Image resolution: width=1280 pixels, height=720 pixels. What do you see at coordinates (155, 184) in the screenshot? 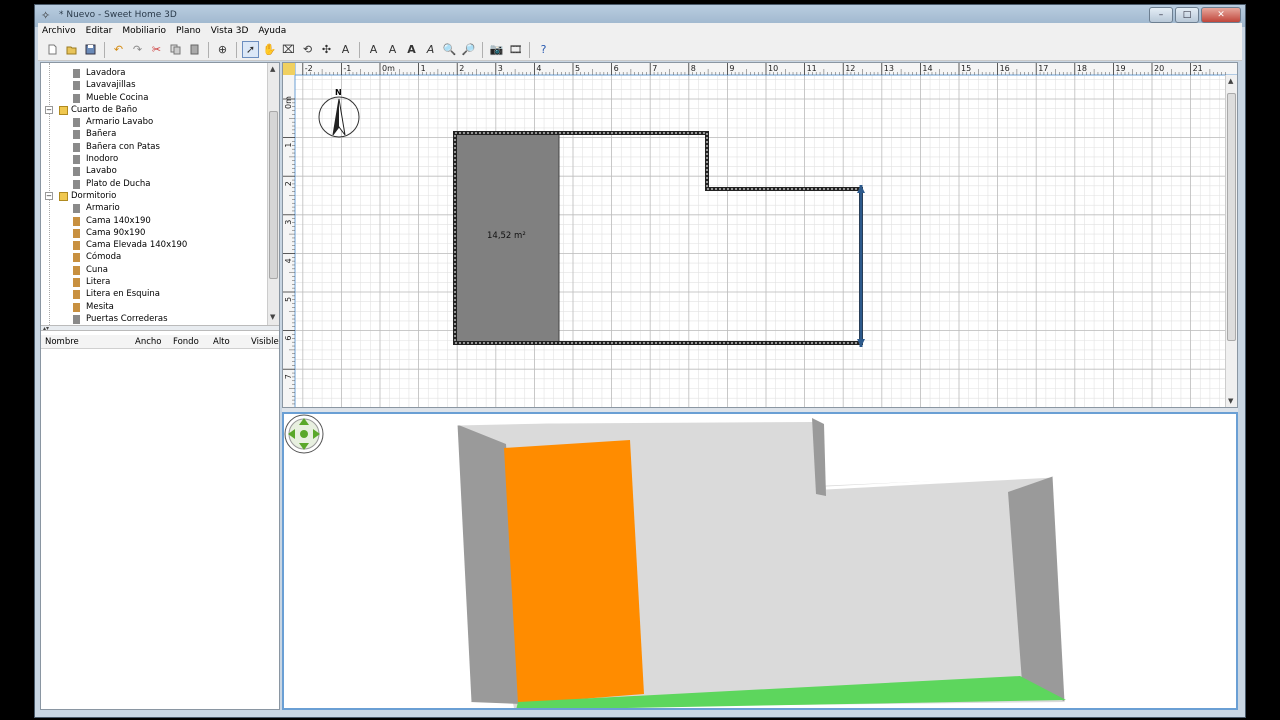
I see `catalog-item: Plato de Ducha` at bounding box center [155, 184].